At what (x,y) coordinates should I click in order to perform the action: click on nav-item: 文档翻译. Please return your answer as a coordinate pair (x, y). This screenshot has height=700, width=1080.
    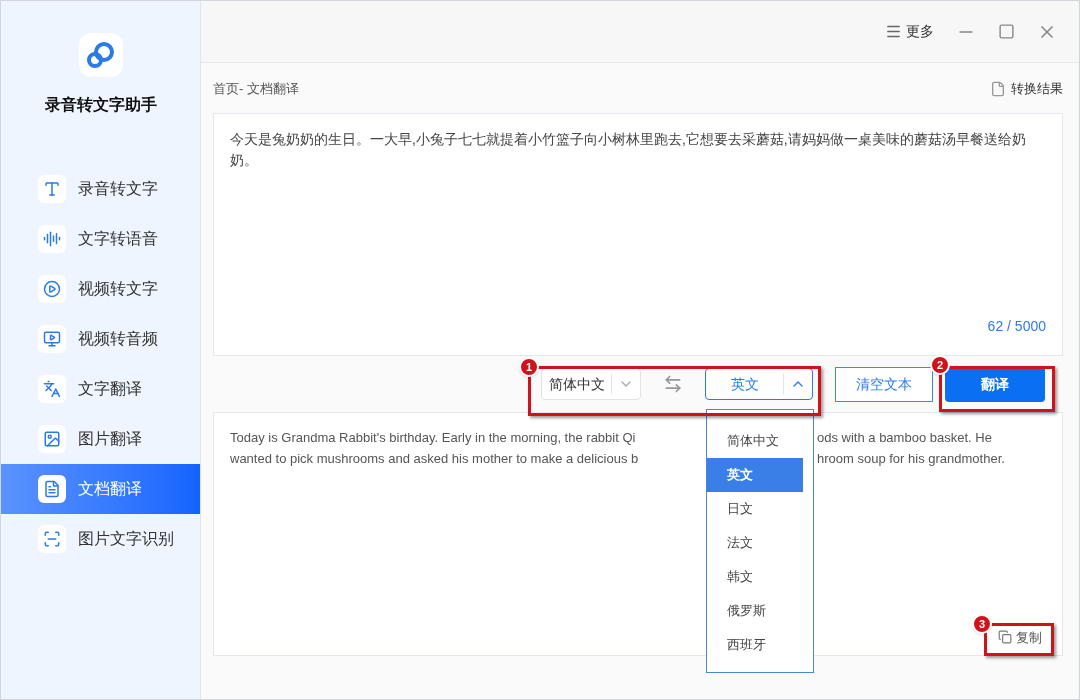
    Looking at the image, I should click on (100, 489).